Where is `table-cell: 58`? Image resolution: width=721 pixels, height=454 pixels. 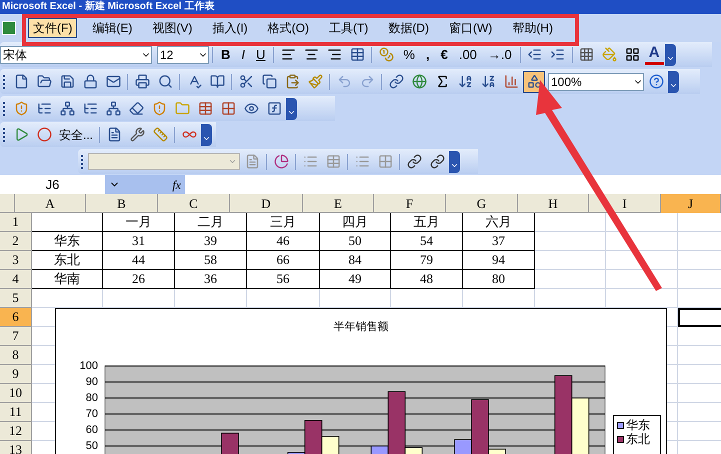
table-cell: 58 is located at coordinates (211, 260).